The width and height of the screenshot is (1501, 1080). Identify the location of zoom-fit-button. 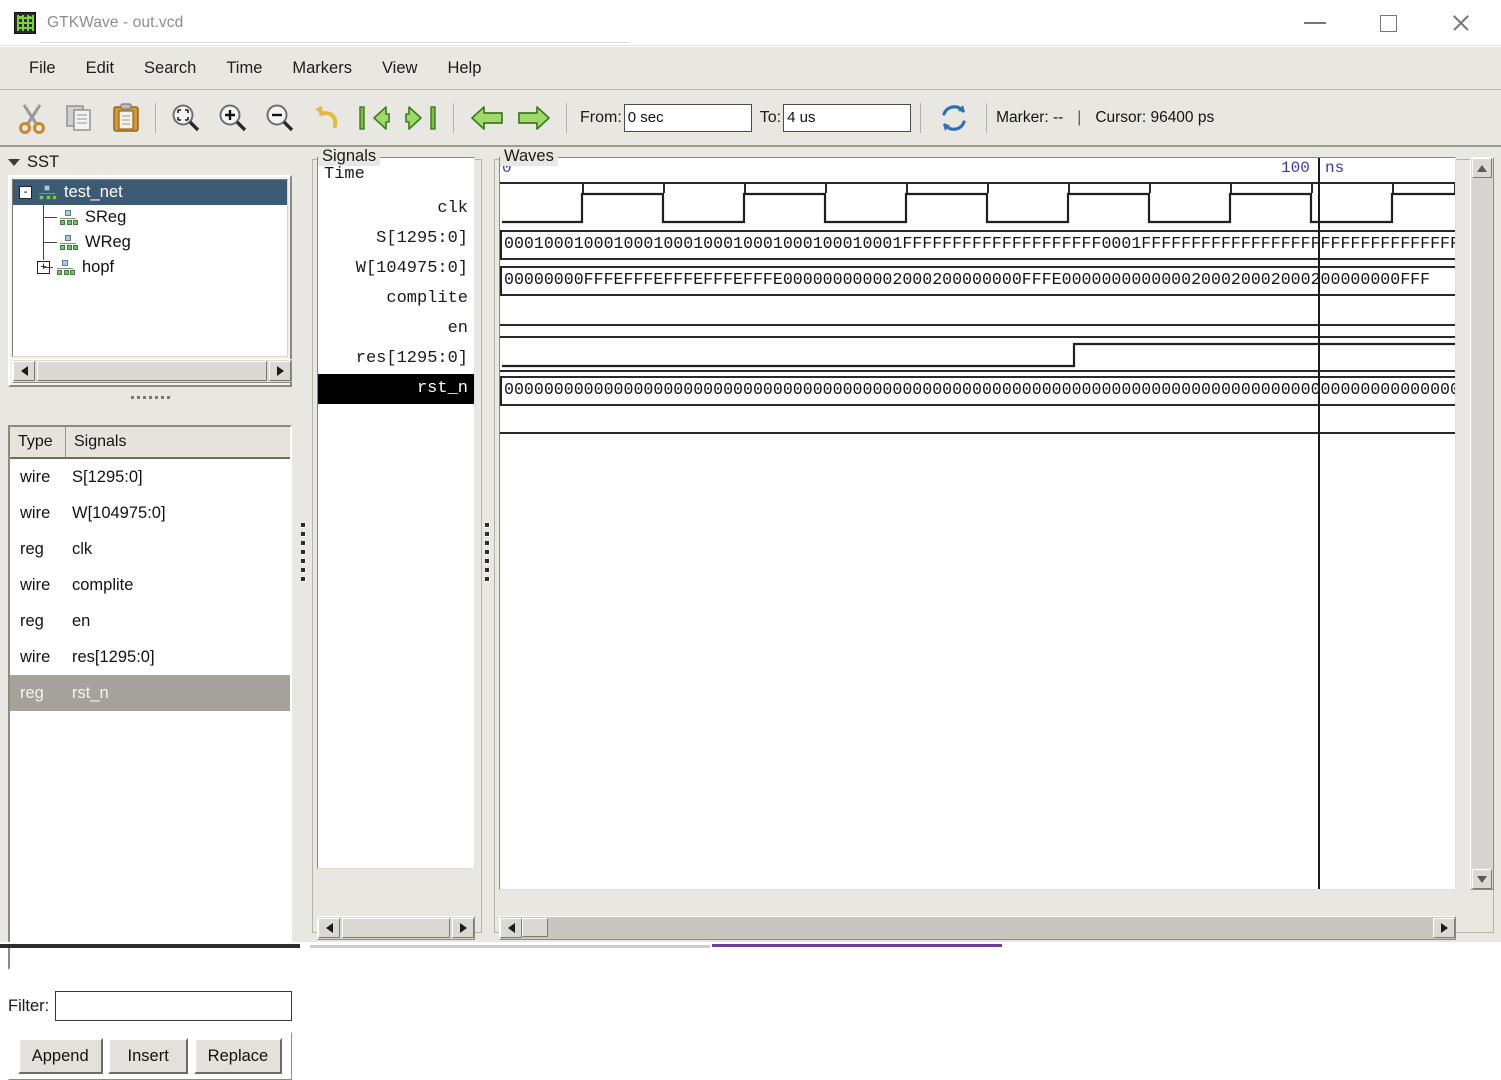
(185, 117).